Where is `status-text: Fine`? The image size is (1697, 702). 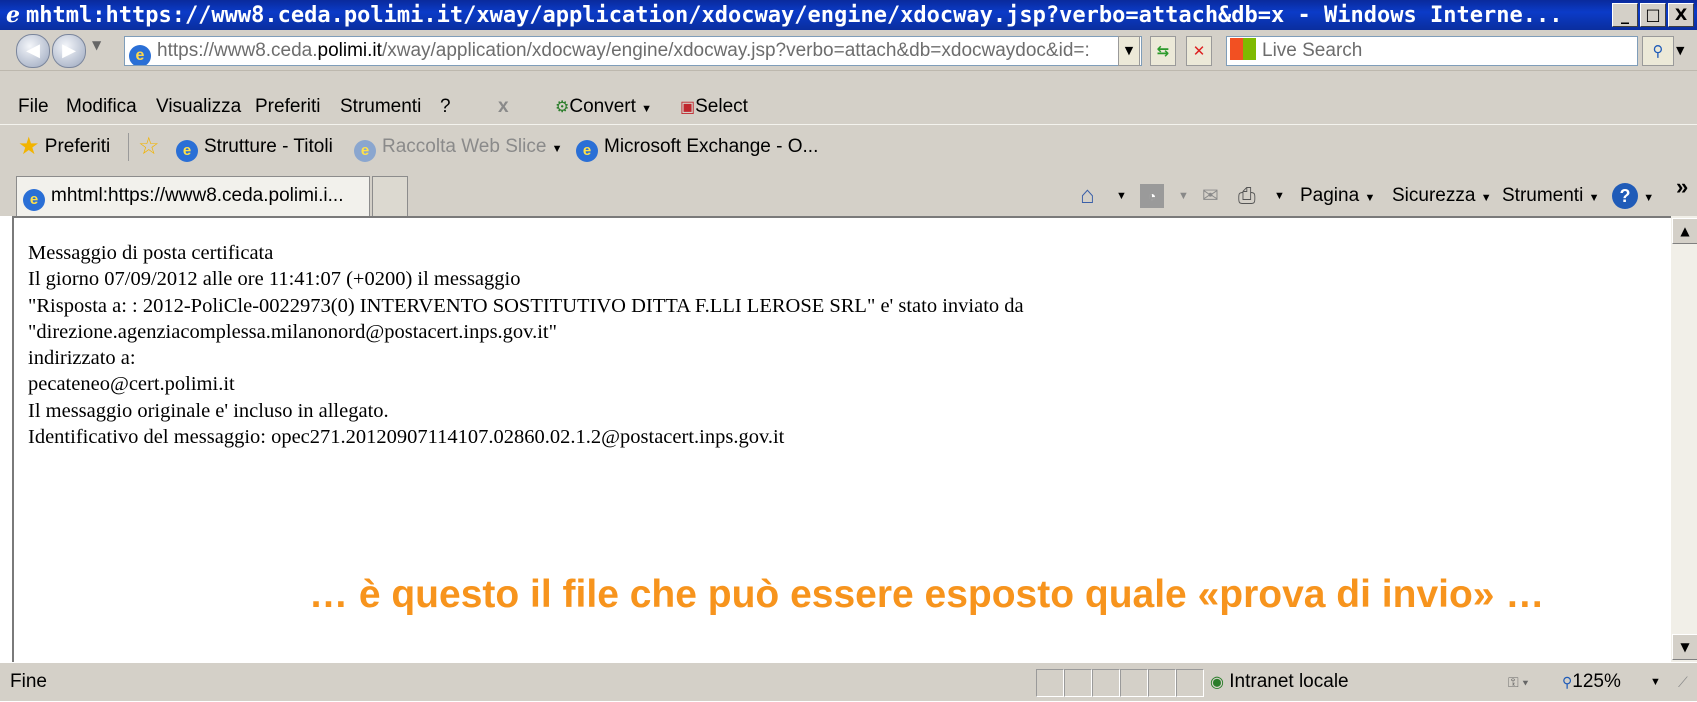 status-text: Fine is located at coordinates (28, 681).